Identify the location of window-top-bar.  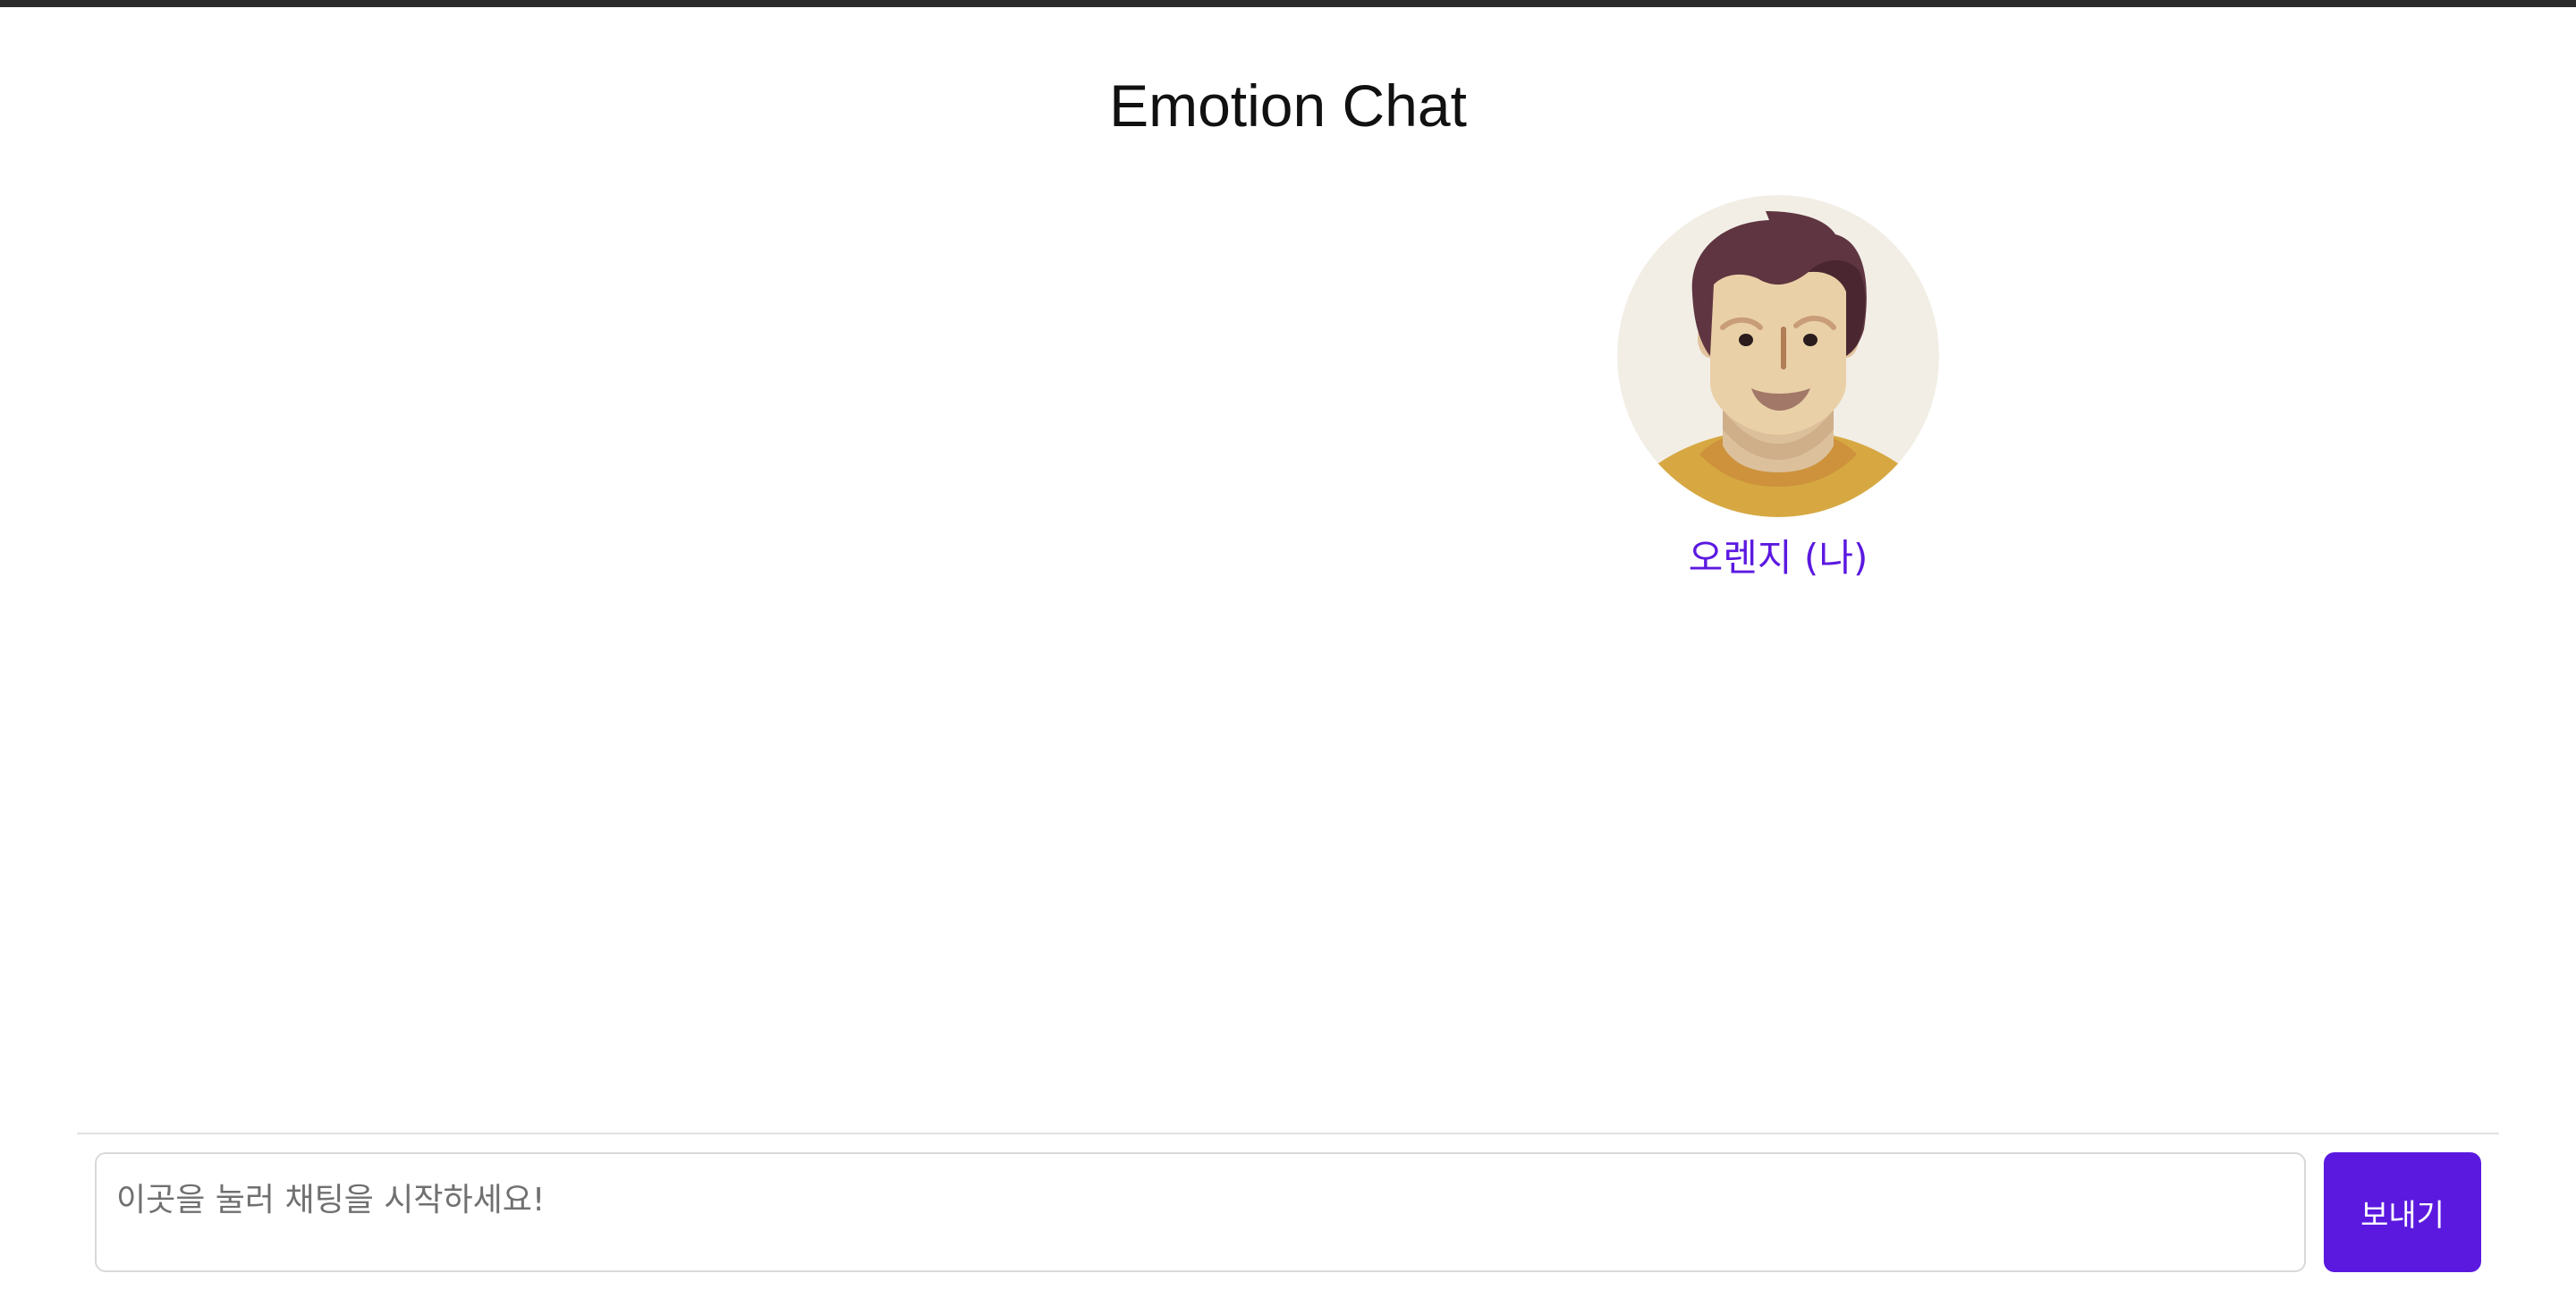
(1288, 3).